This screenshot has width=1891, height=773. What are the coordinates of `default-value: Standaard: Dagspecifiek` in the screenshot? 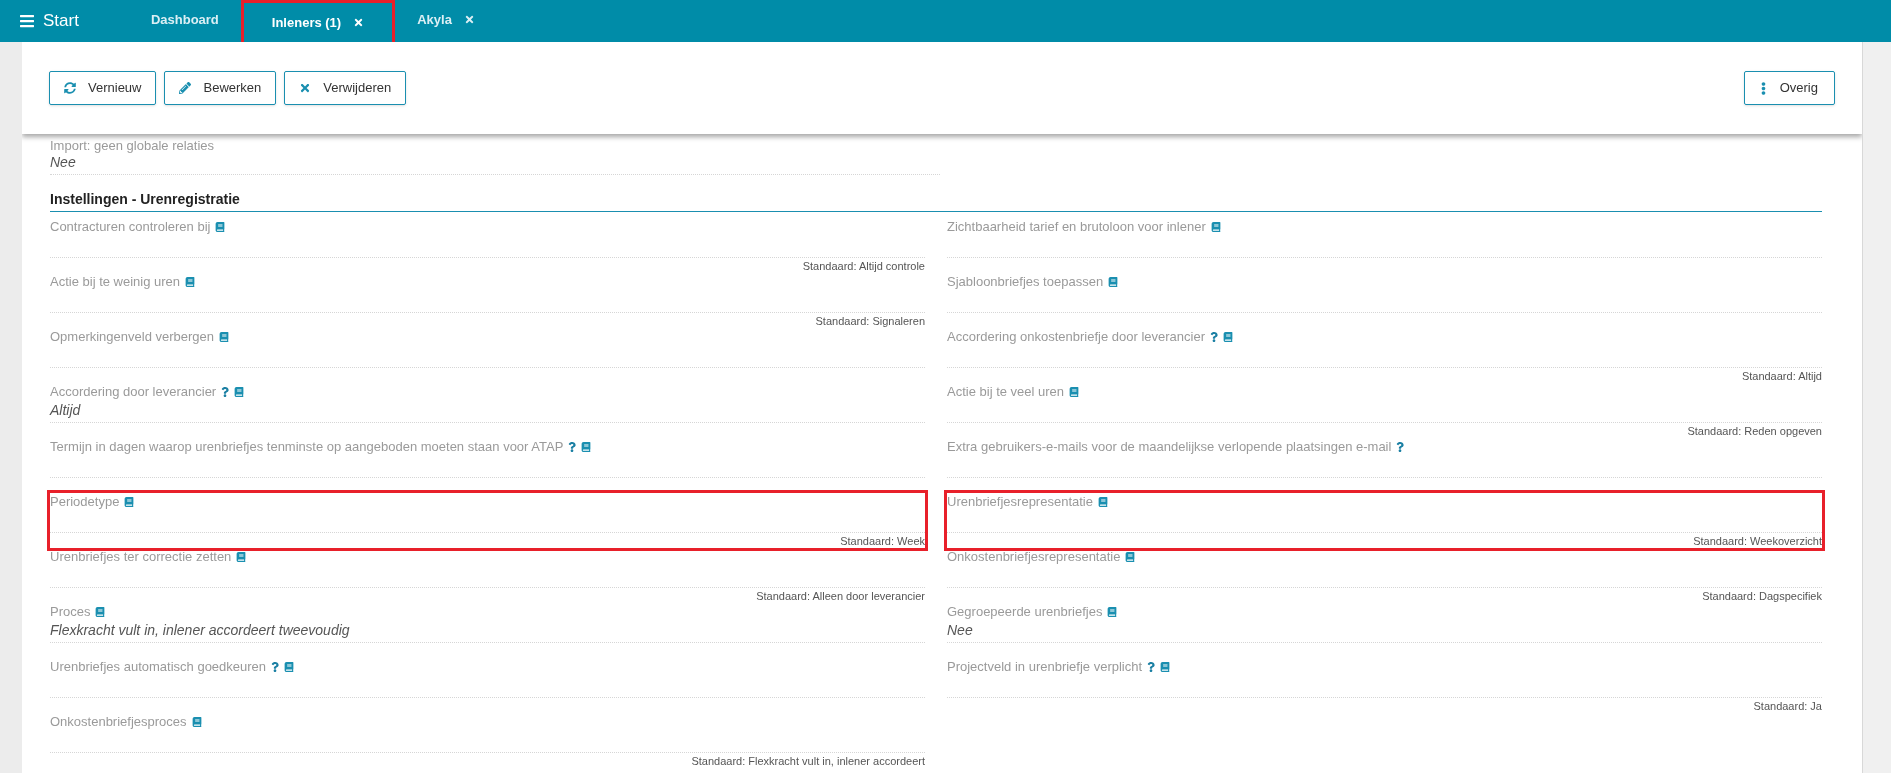 It's located at (1762, 596).